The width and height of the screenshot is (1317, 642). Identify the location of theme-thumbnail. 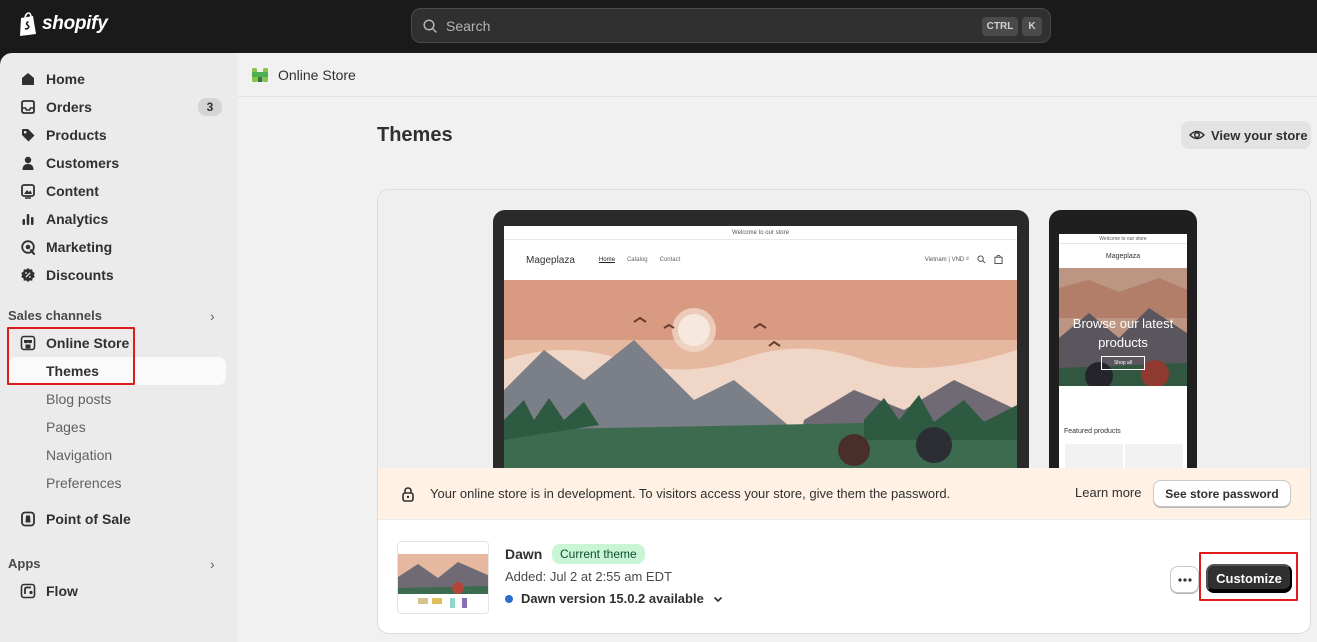
(443, 577).